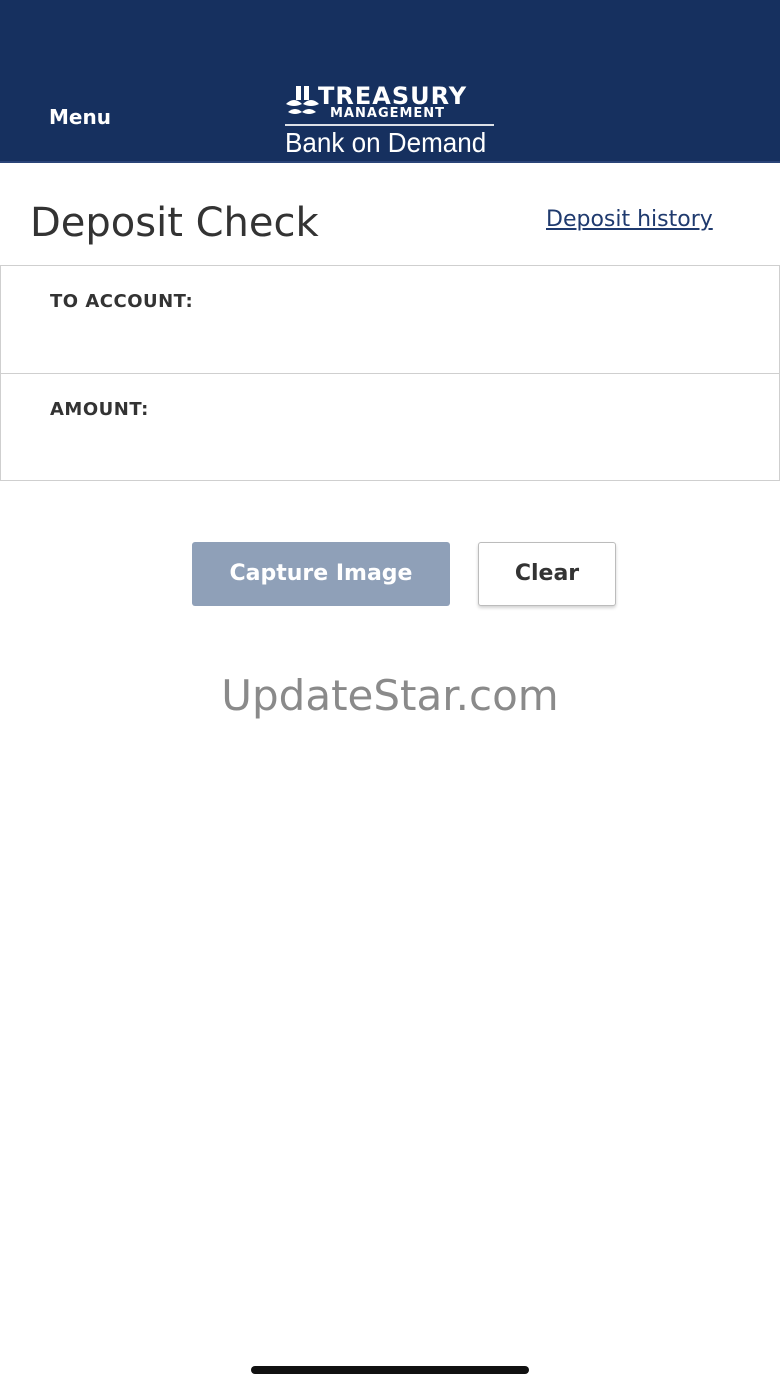  What do you see at coordinates (80, 117) in the screenshot?
I see `menu-button: Menu` at bounding box center [80, 117].